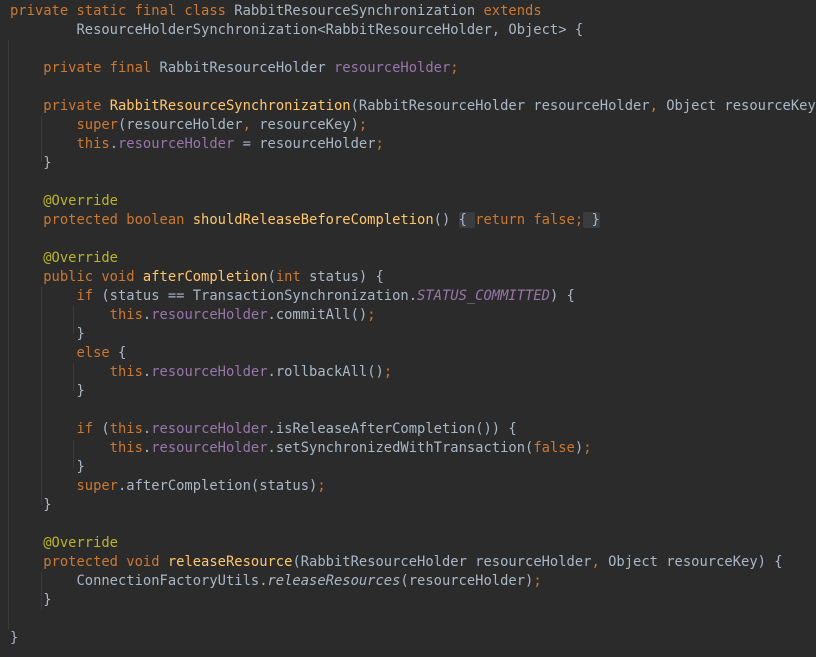  Describe the element at coordinates (60, 106) in the screenshot. I see `code-token: private` at that location.